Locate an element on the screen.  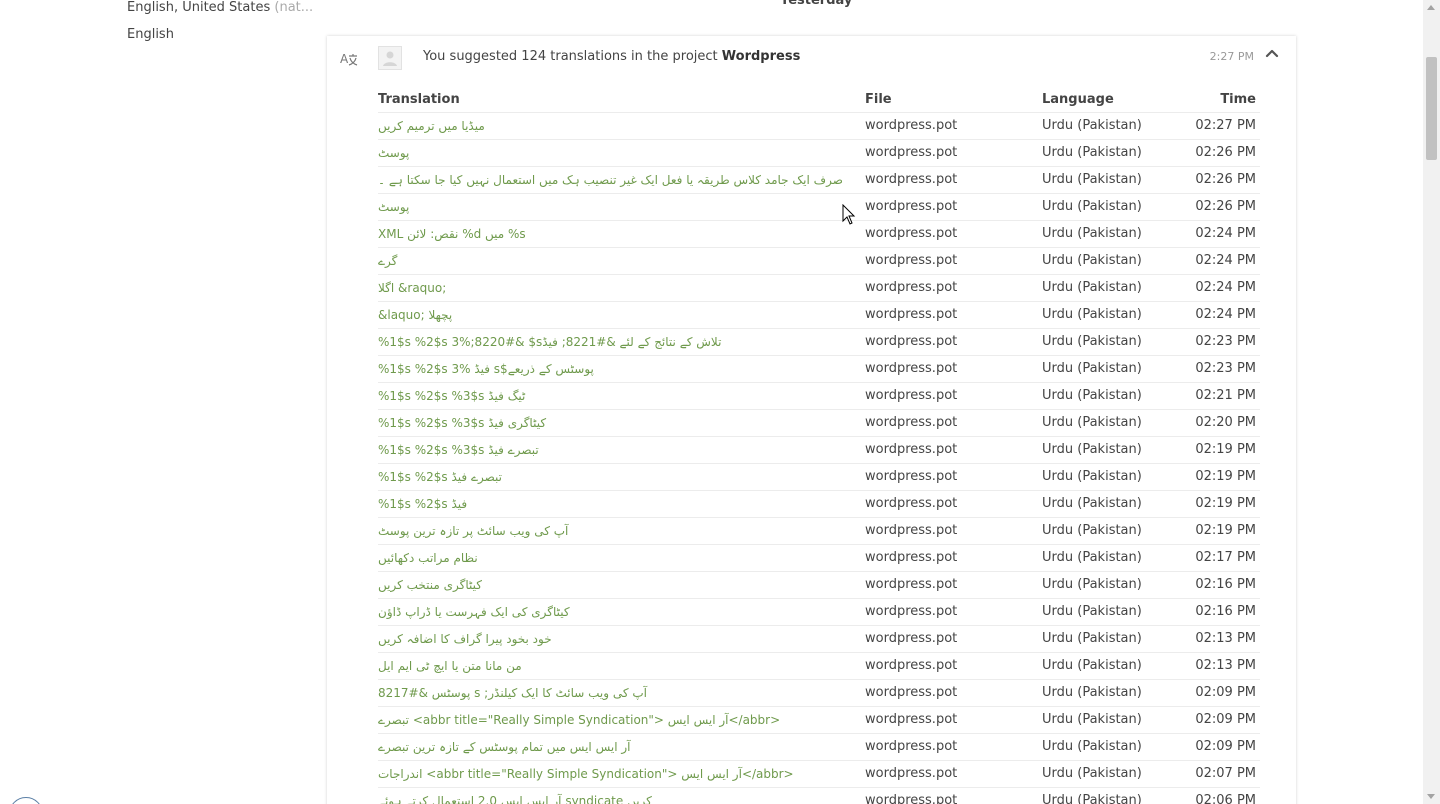
column-header-translation: Translation is located at coordinates (419, 99).